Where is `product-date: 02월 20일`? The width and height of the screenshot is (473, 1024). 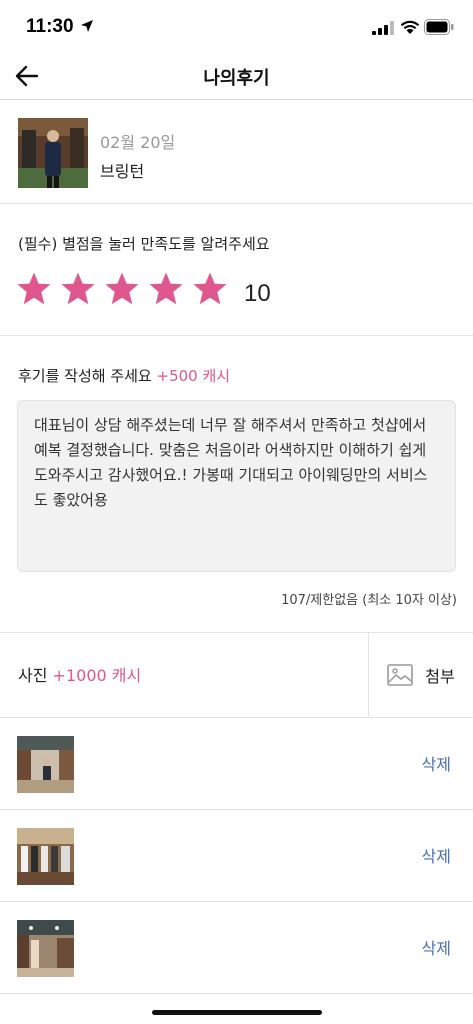 product-date: 02월 20일 is located at coordinates (138, 142).